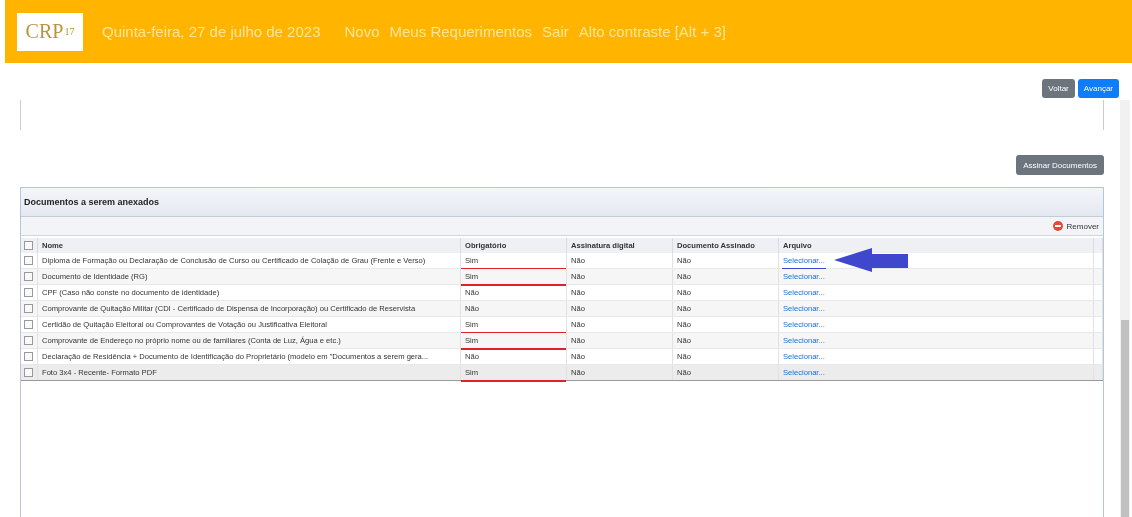  What do you see at coordinates (1060, 165) in the screenshot?
I see `sign-documents-button: Assinar Documentos` at bounding box center [1060, 165].